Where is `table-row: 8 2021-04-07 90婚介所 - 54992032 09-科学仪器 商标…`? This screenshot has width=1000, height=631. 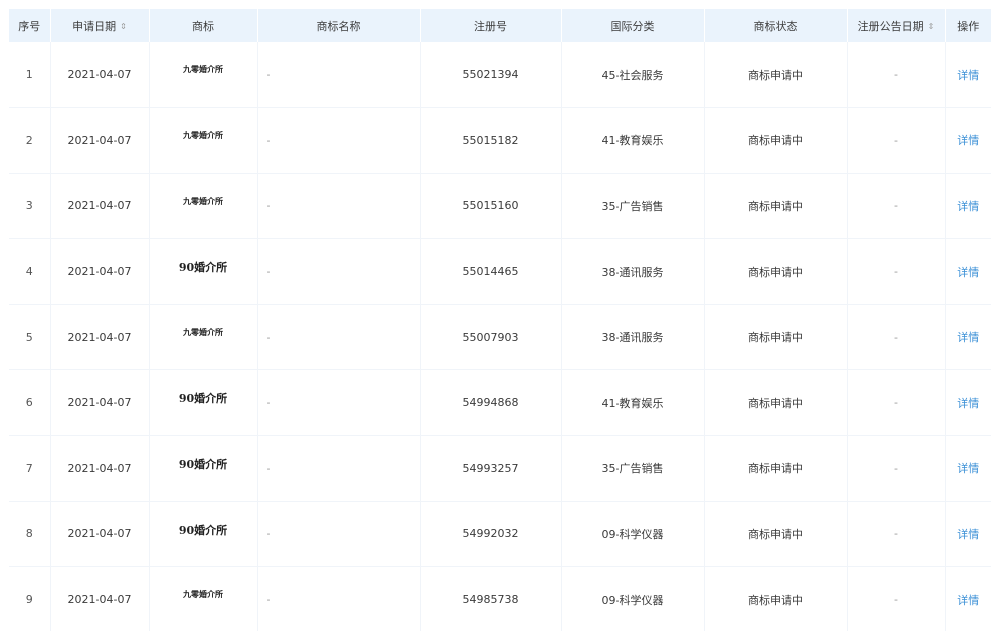 table-row: 8 2021-04-07 90婚介所 - 54992032 09-科学仪器 商标… is located at coordinates (500, 534).